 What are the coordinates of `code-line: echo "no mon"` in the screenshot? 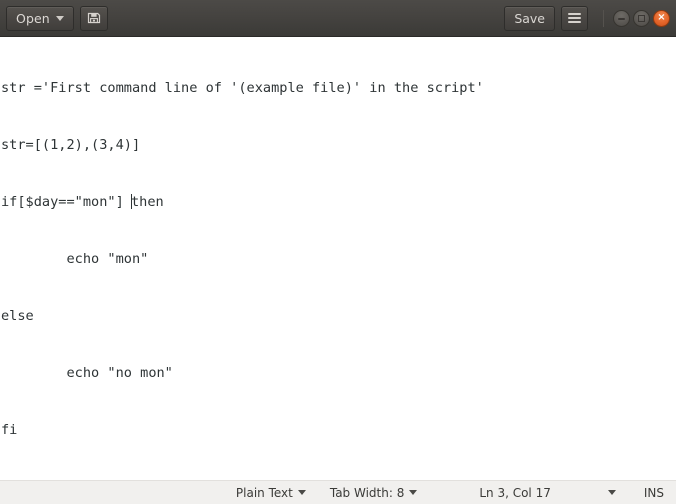 It's located at (87, 373).